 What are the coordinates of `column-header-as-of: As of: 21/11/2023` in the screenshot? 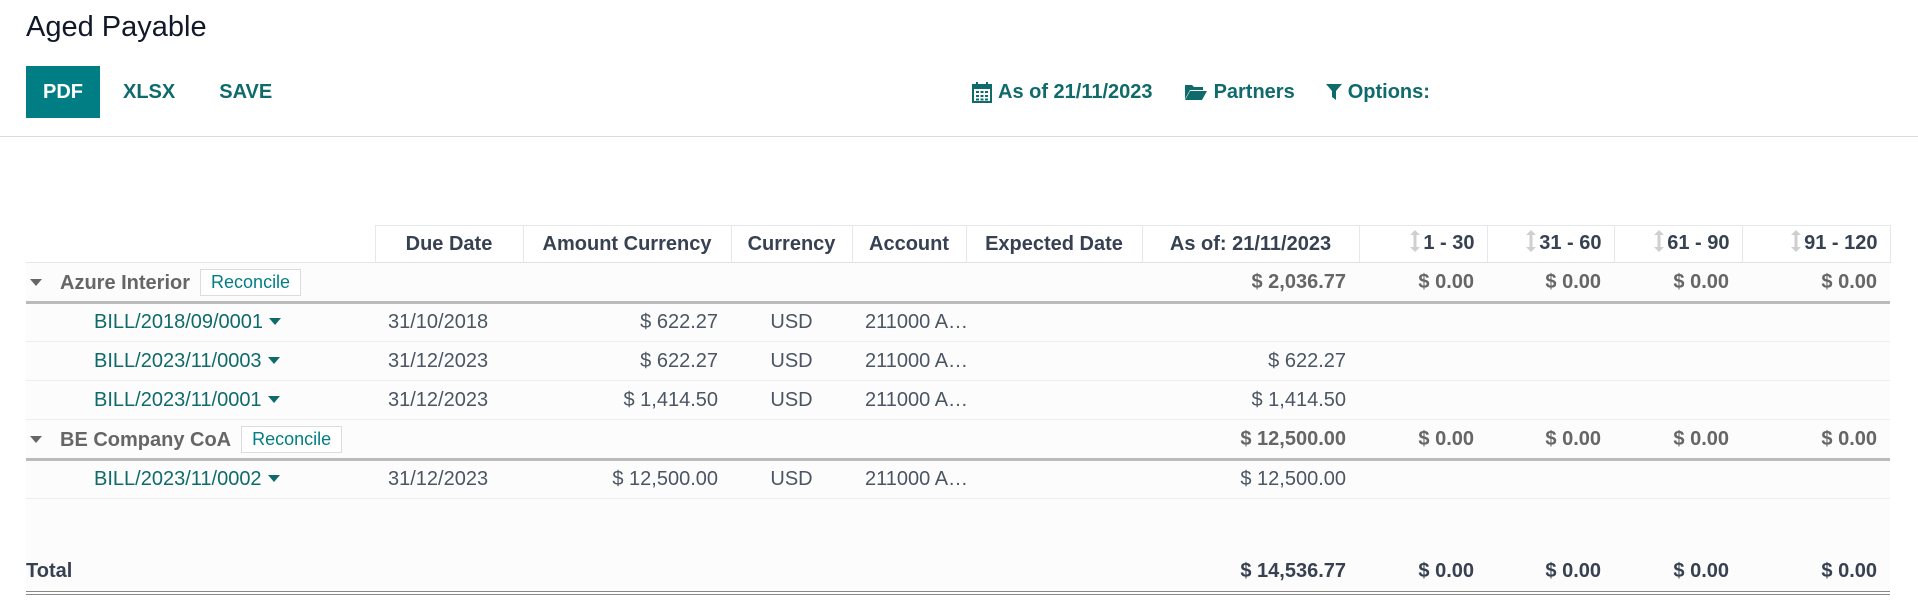 It's located at (1250, 244).